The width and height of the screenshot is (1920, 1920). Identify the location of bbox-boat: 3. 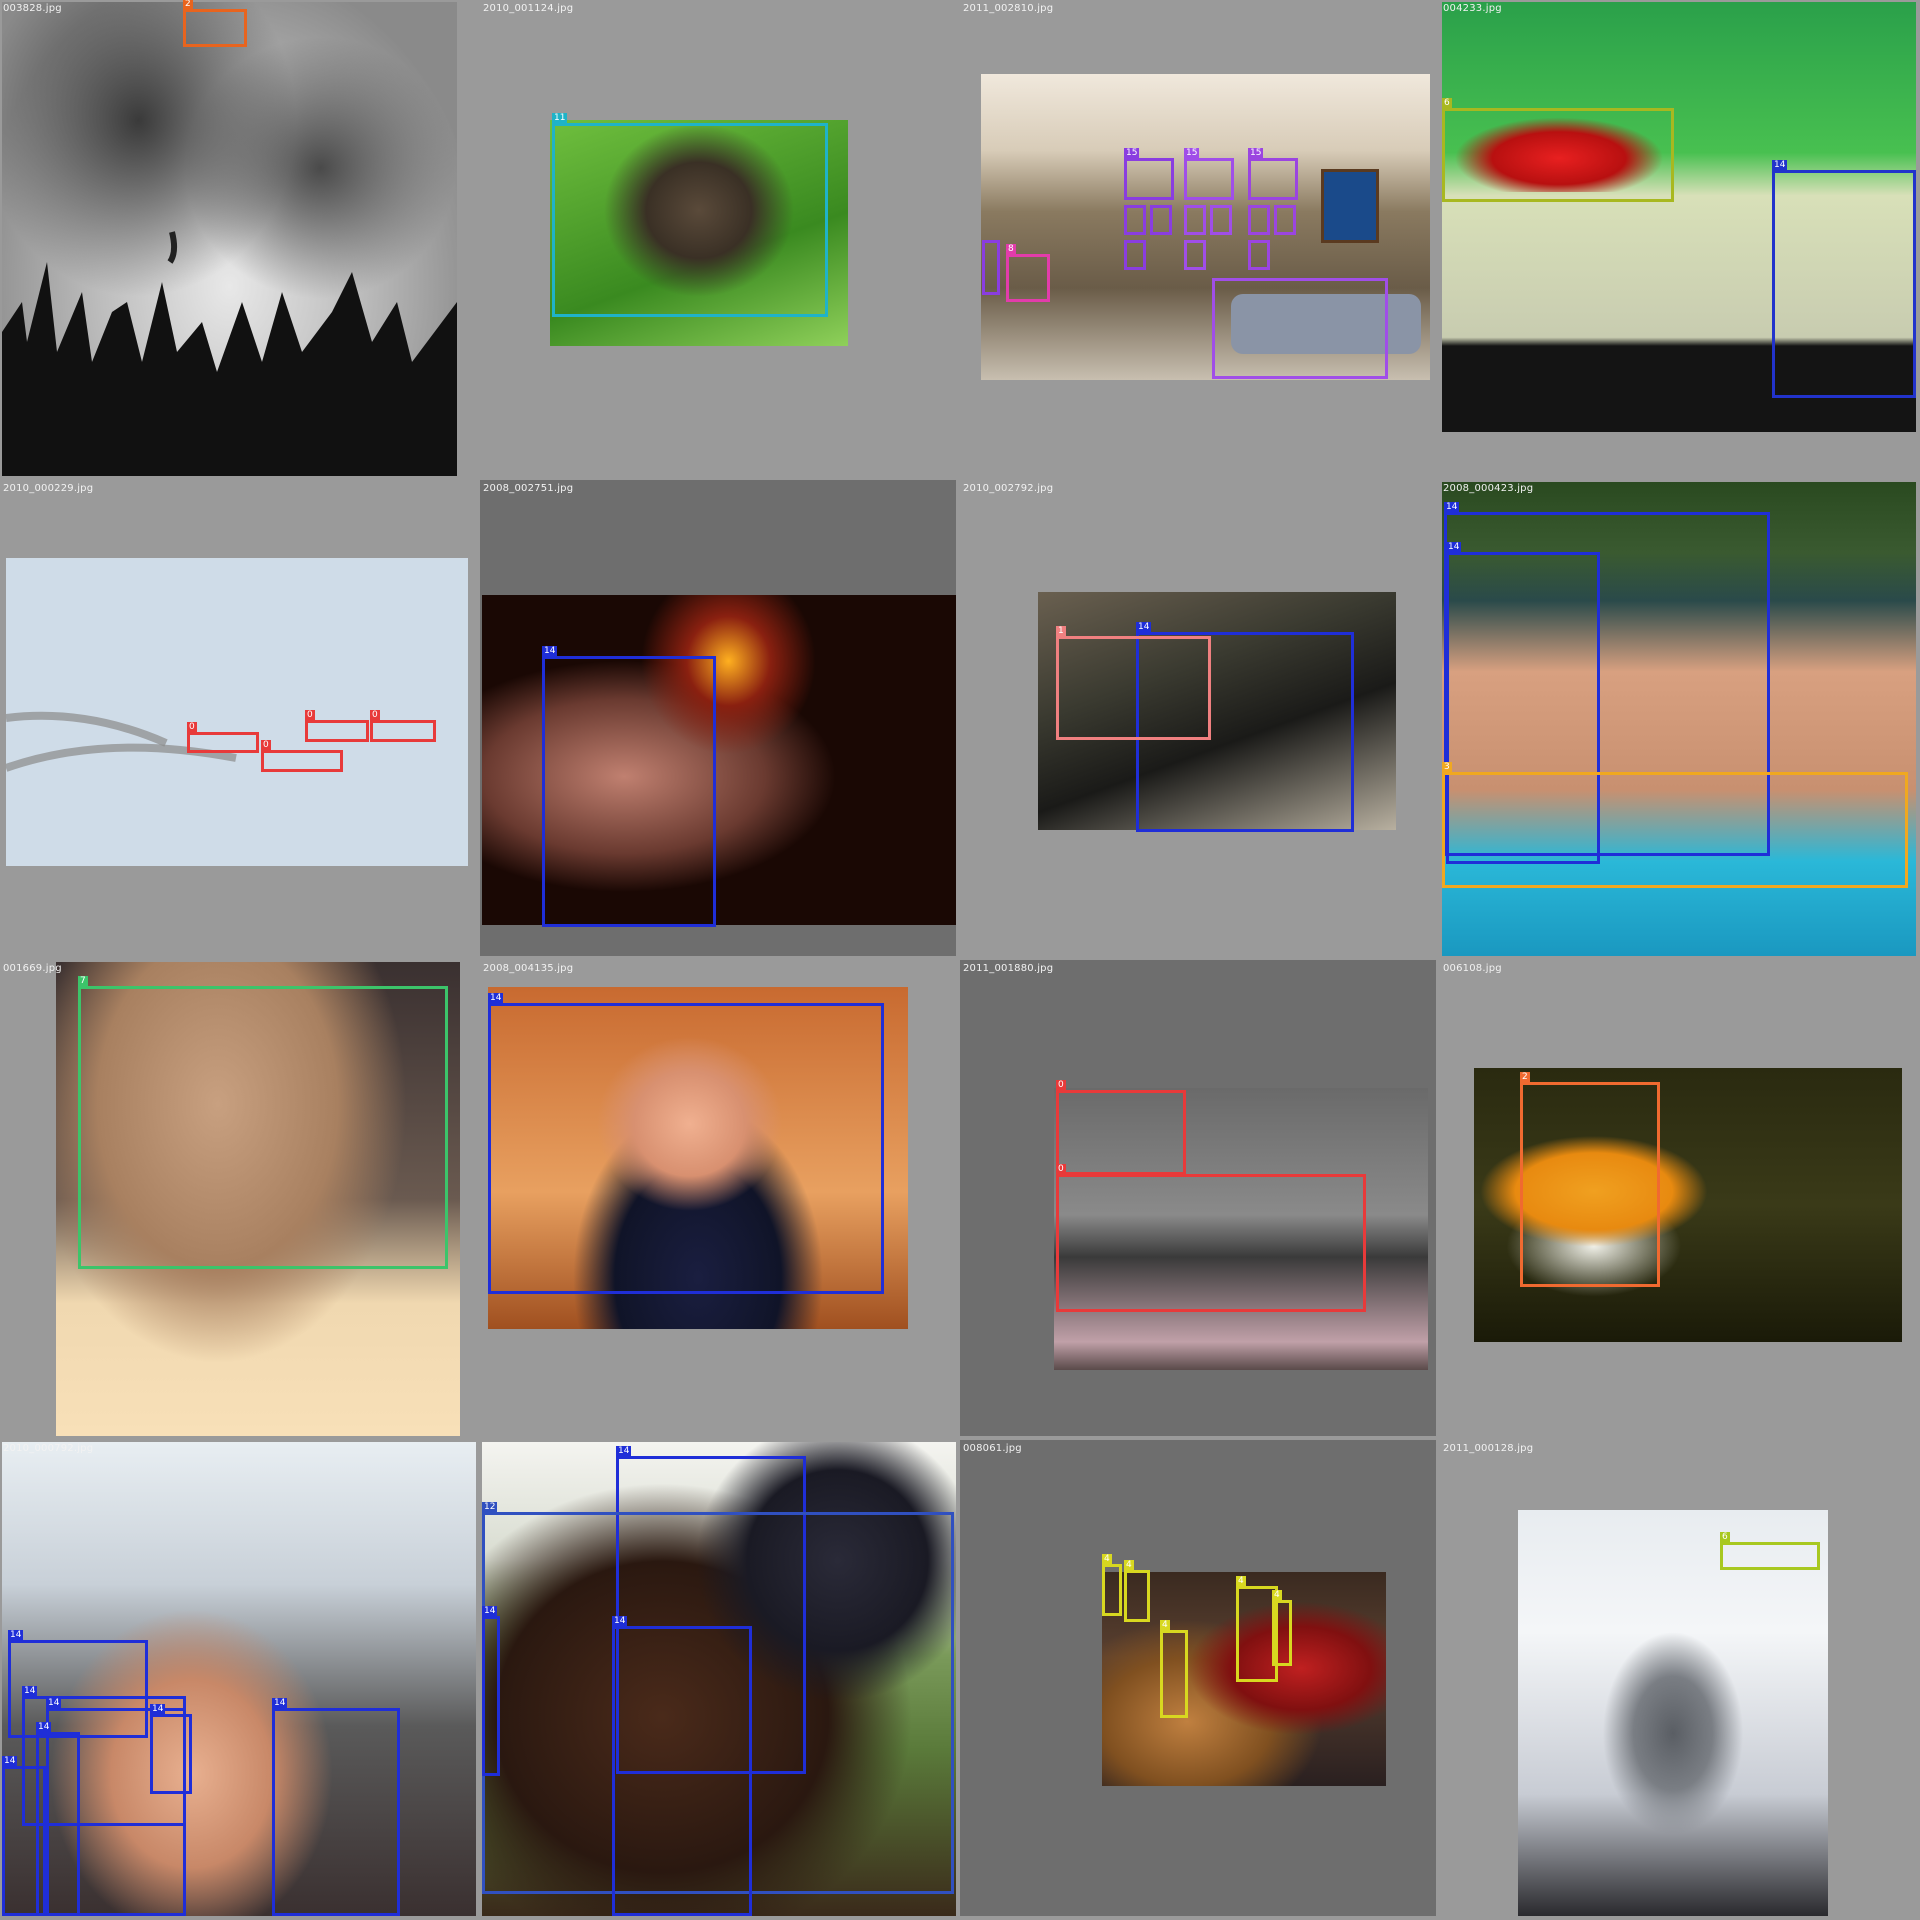
(1675, 825).